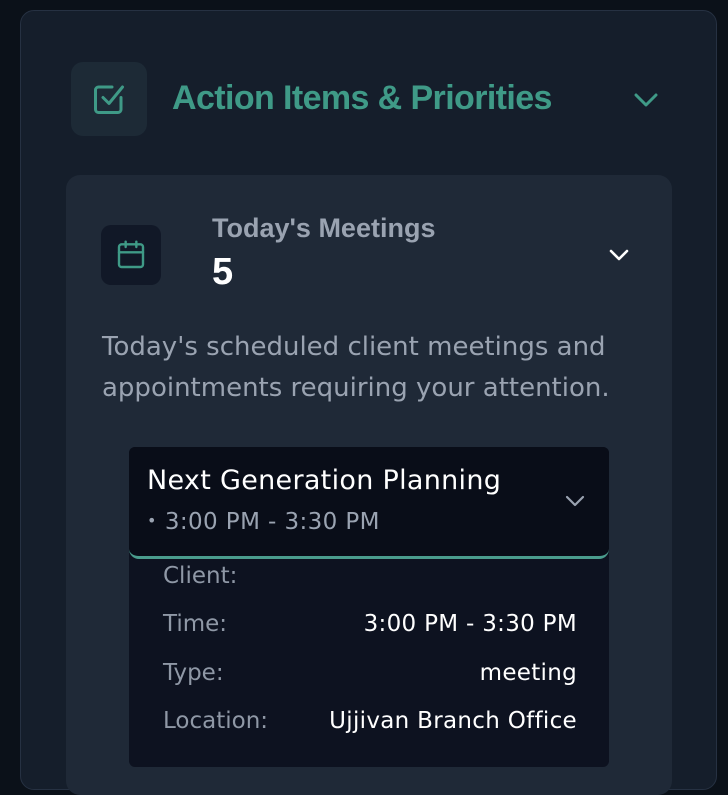 The image size is (728, 795). I want to click on section-collapse-chevron-icon, so click(646, 100).